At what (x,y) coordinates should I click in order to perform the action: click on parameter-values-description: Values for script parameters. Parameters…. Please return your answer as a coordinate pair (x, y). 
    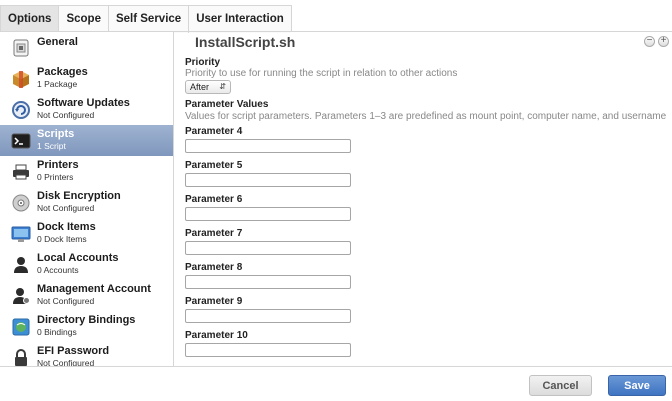
    Looking at the image, I should click on (426, 116).